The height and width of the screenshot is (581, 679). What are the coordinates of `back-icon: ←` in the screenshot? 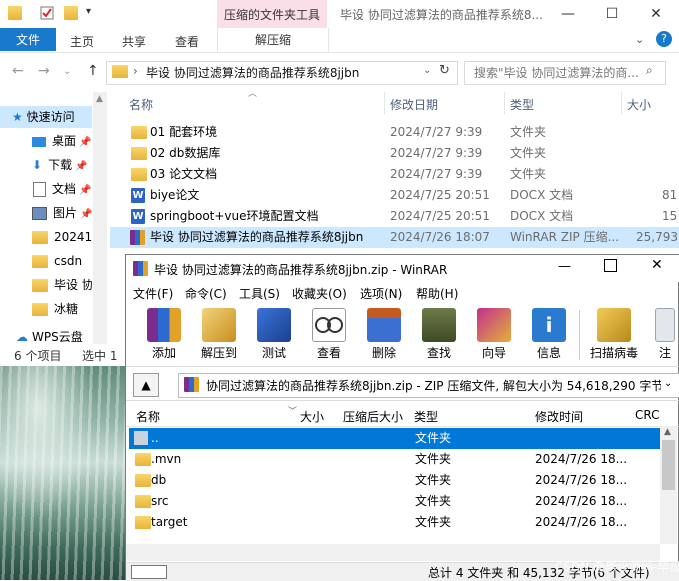 It's located at (18, 71).